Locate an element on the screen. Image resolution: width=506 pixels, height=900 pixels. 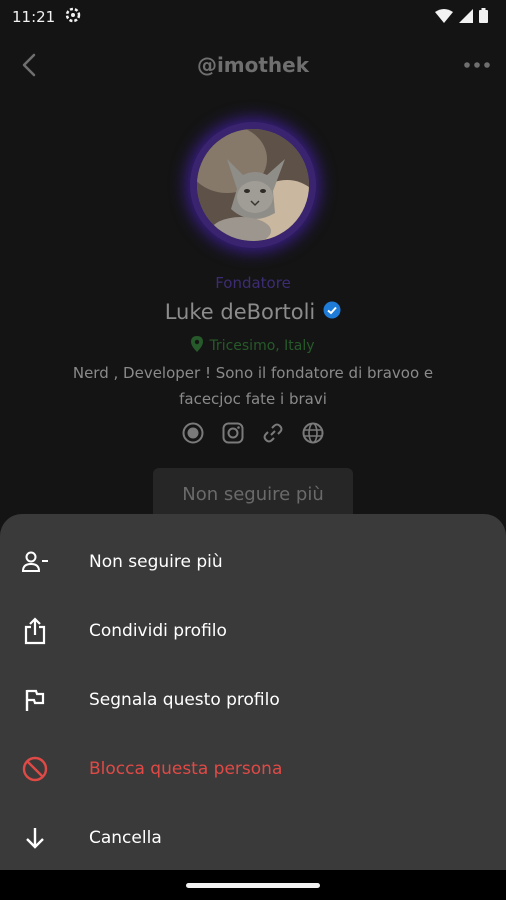
profile-role: Fondatore is located at coordinates (253, 283).